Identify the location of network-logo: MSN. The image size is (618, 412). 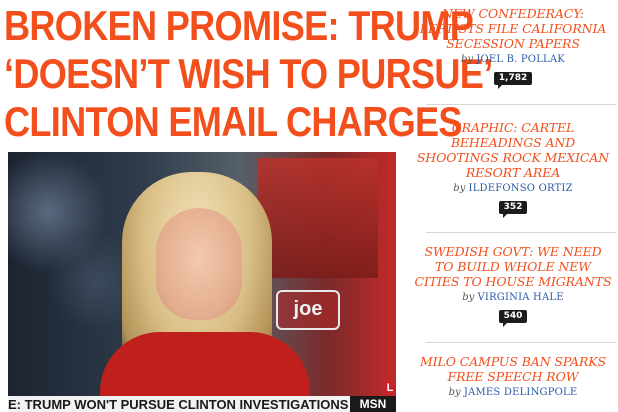
(373, 404).